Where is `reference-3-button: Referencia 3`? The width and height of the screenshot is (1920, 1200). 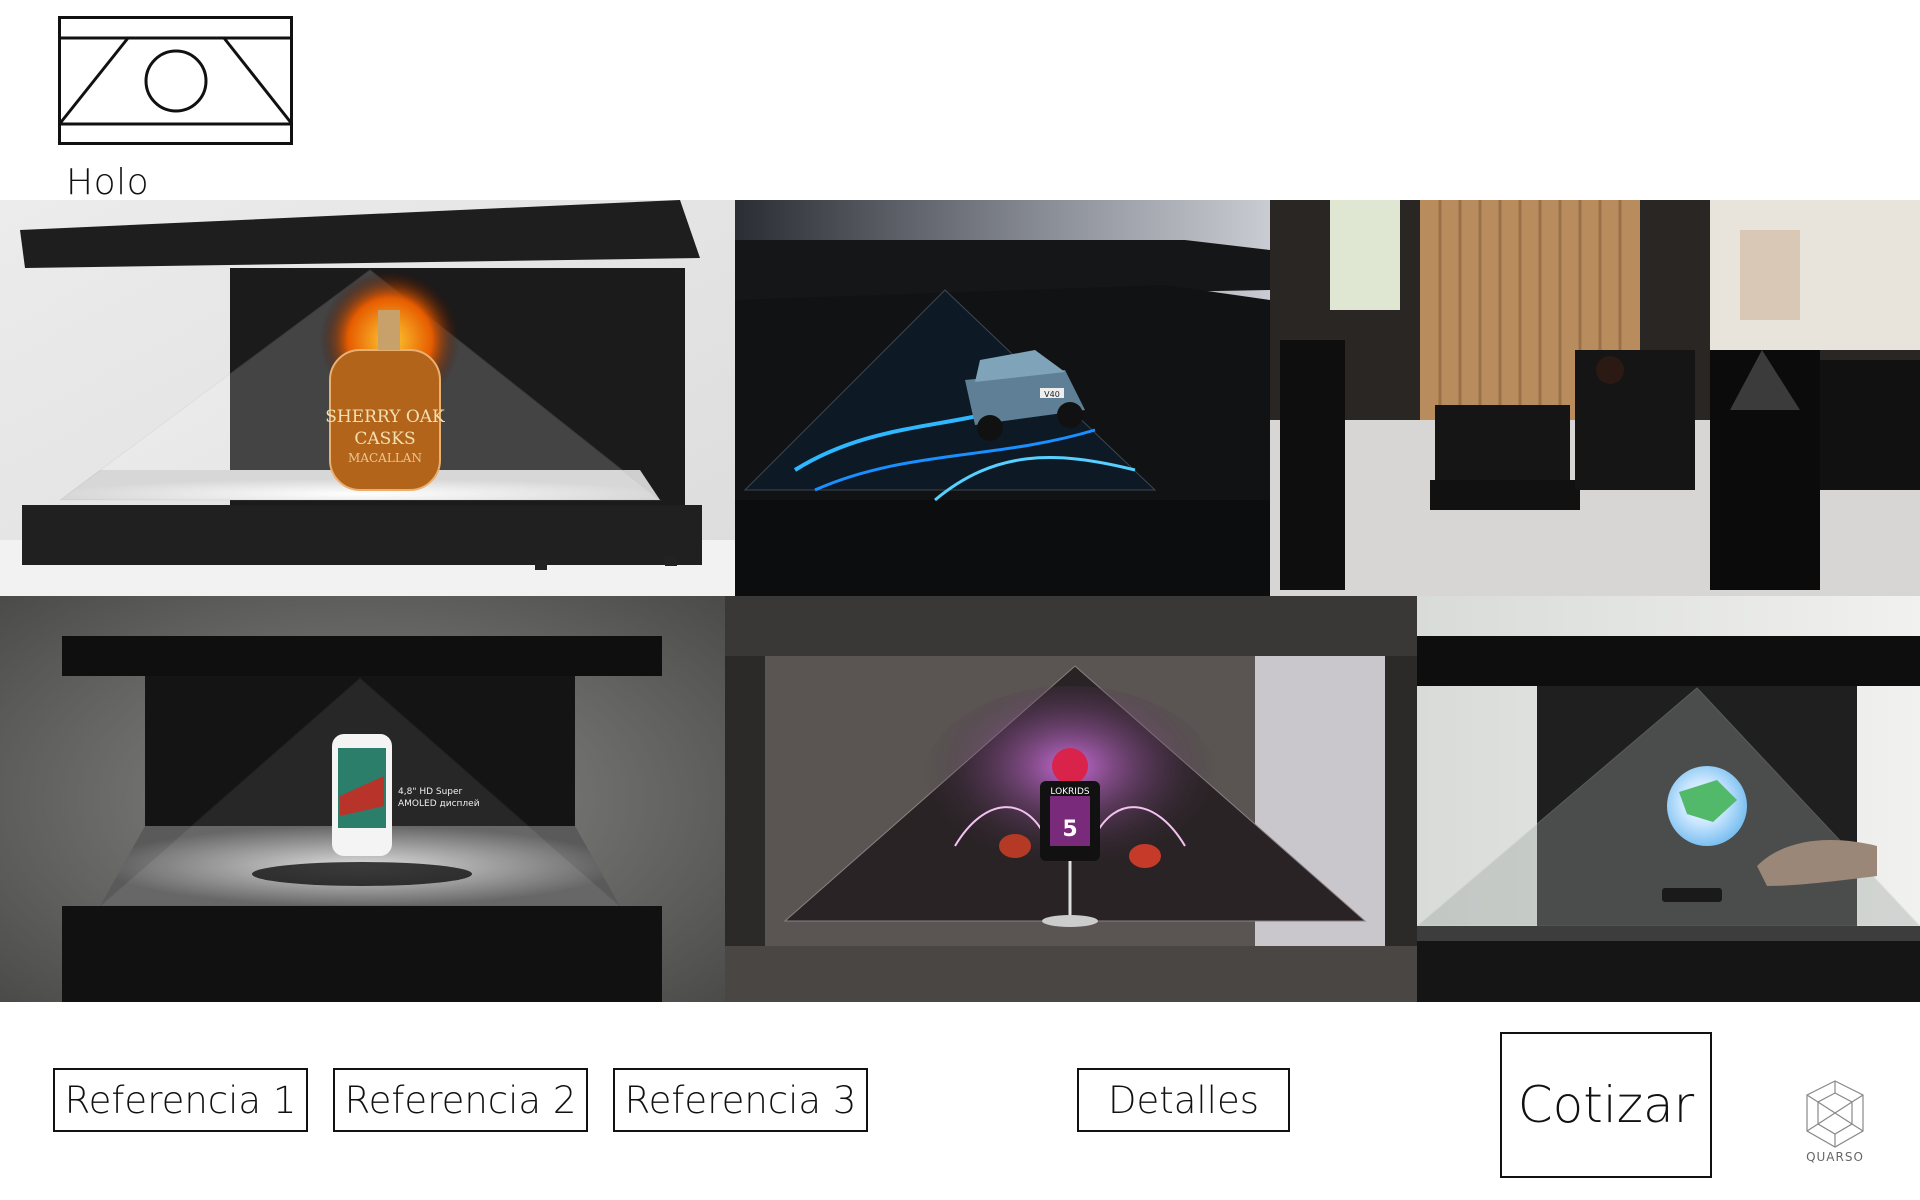 reference-3-button: Referencia 3 is located at coordinates (740, 1100).